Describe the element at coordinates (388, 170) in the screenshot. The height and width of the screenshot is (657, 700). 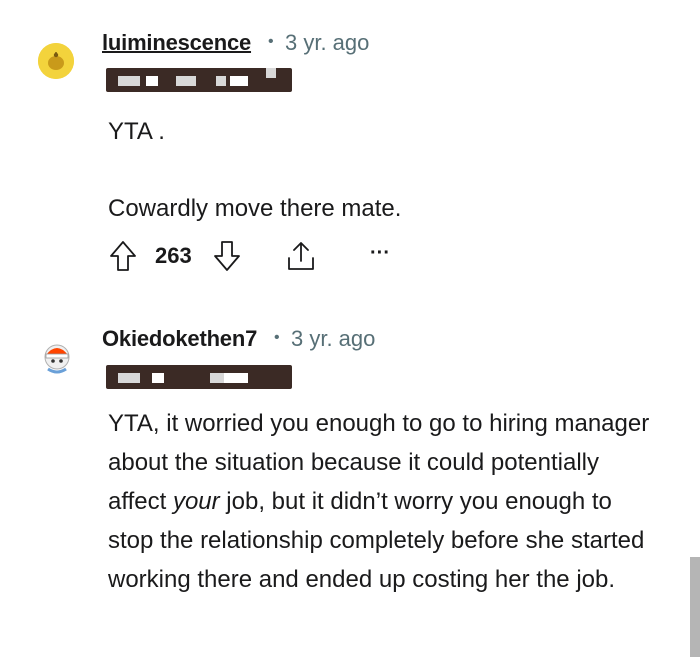
I see `comment-body: YTA . Cowardly move there mate.` at that location.